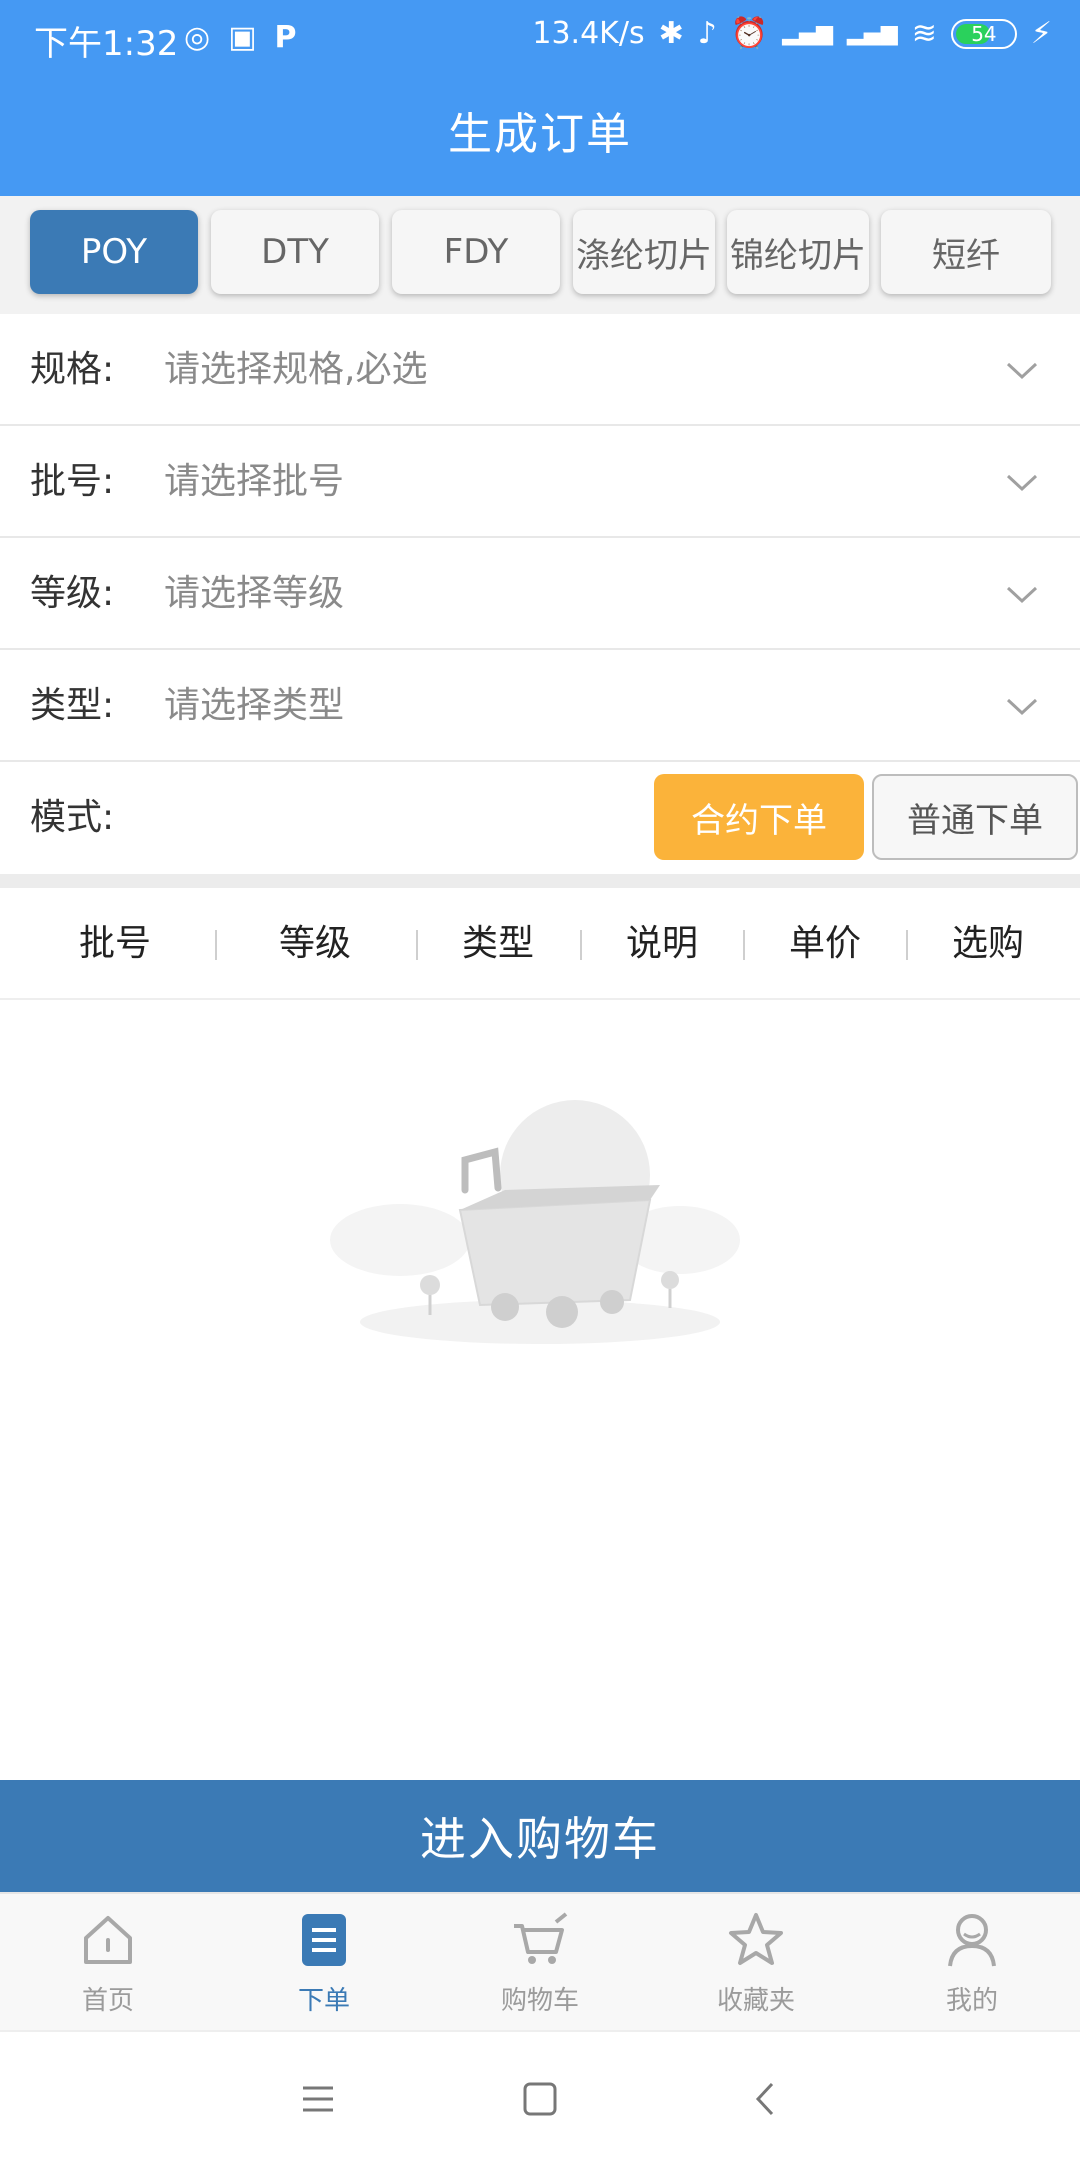 The height and width of the screenshot is (2160, 1080). What do you see at coordinates (749, 33) in the screenshot?
I see `alarm-icon: ⏰` at bounding box center [749, 33].